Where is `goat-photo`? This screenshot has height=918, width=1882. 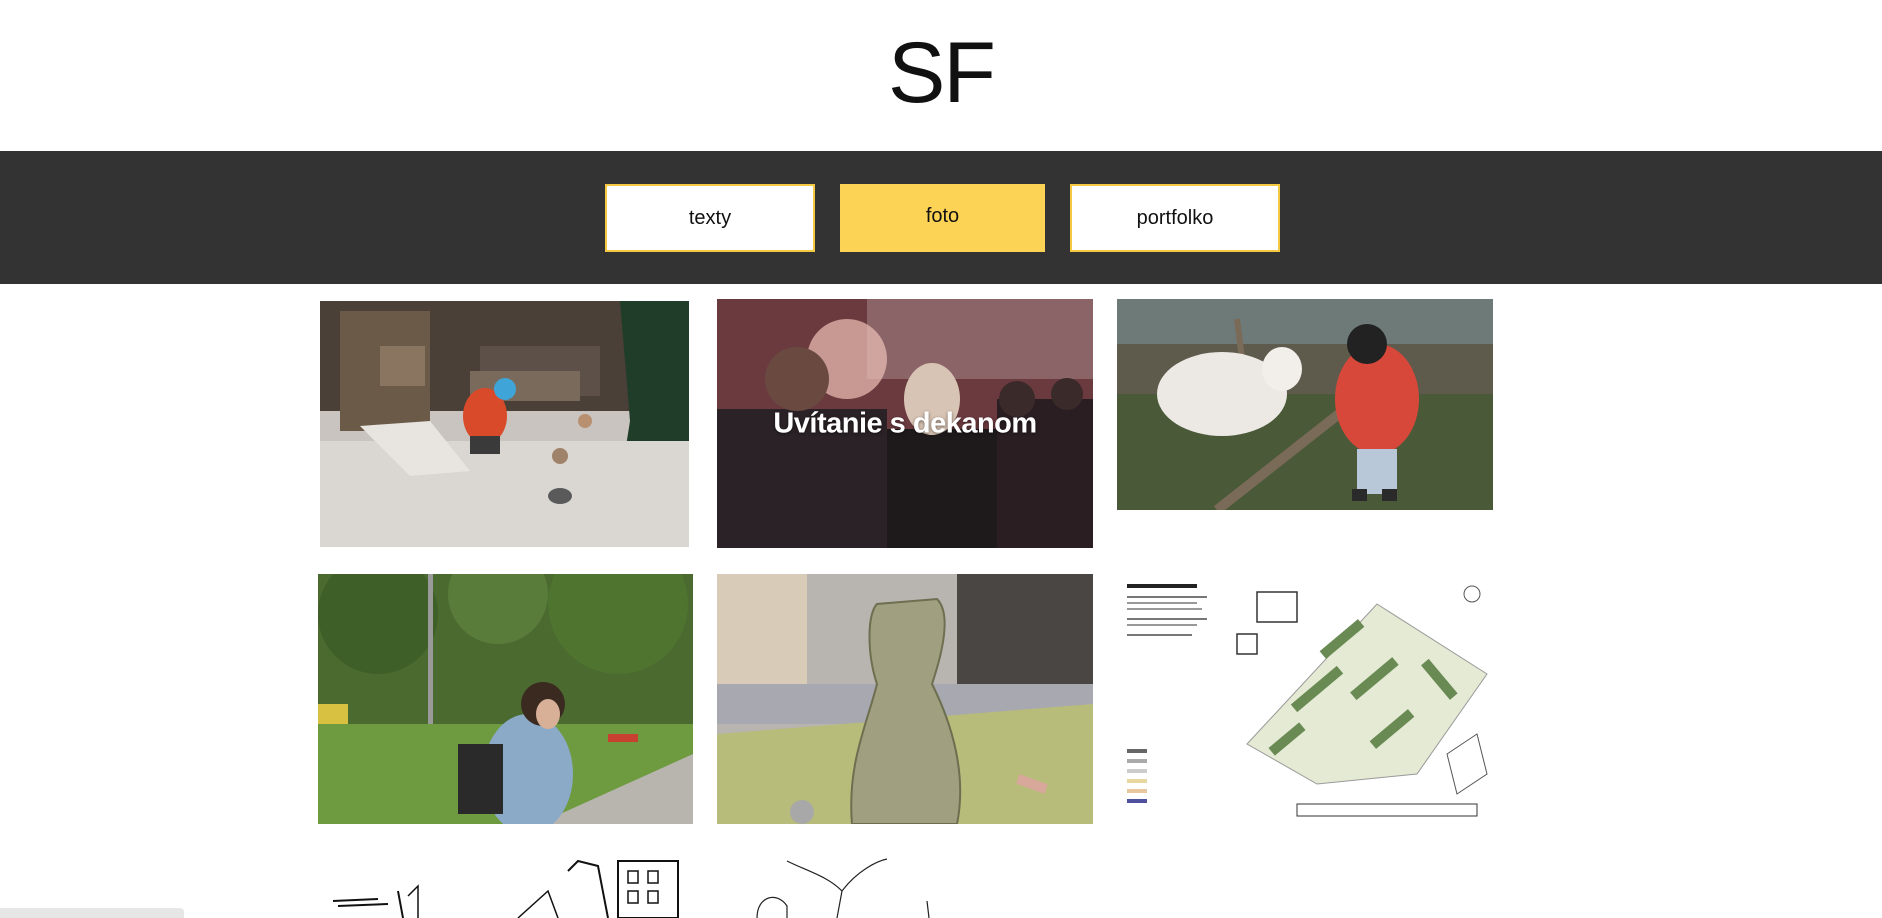 goat-photo is located at coordinates (1305, 404).